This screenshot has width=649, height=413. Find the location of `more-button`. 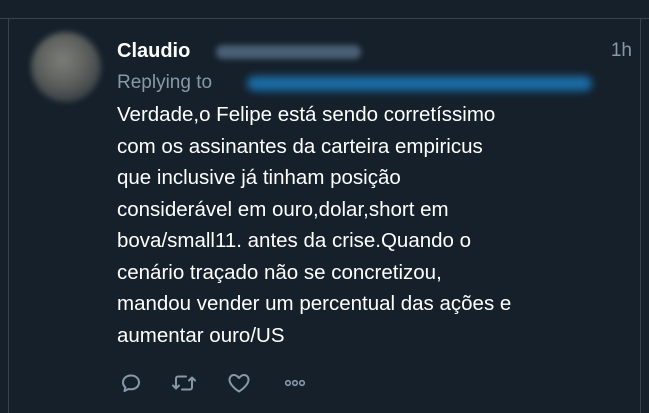

more-button is located at coordinates (295, 383).